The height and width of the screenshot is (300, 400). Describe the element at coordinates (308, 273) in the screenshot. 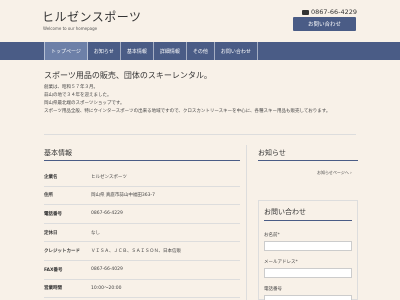

I see `email-field` at that location.